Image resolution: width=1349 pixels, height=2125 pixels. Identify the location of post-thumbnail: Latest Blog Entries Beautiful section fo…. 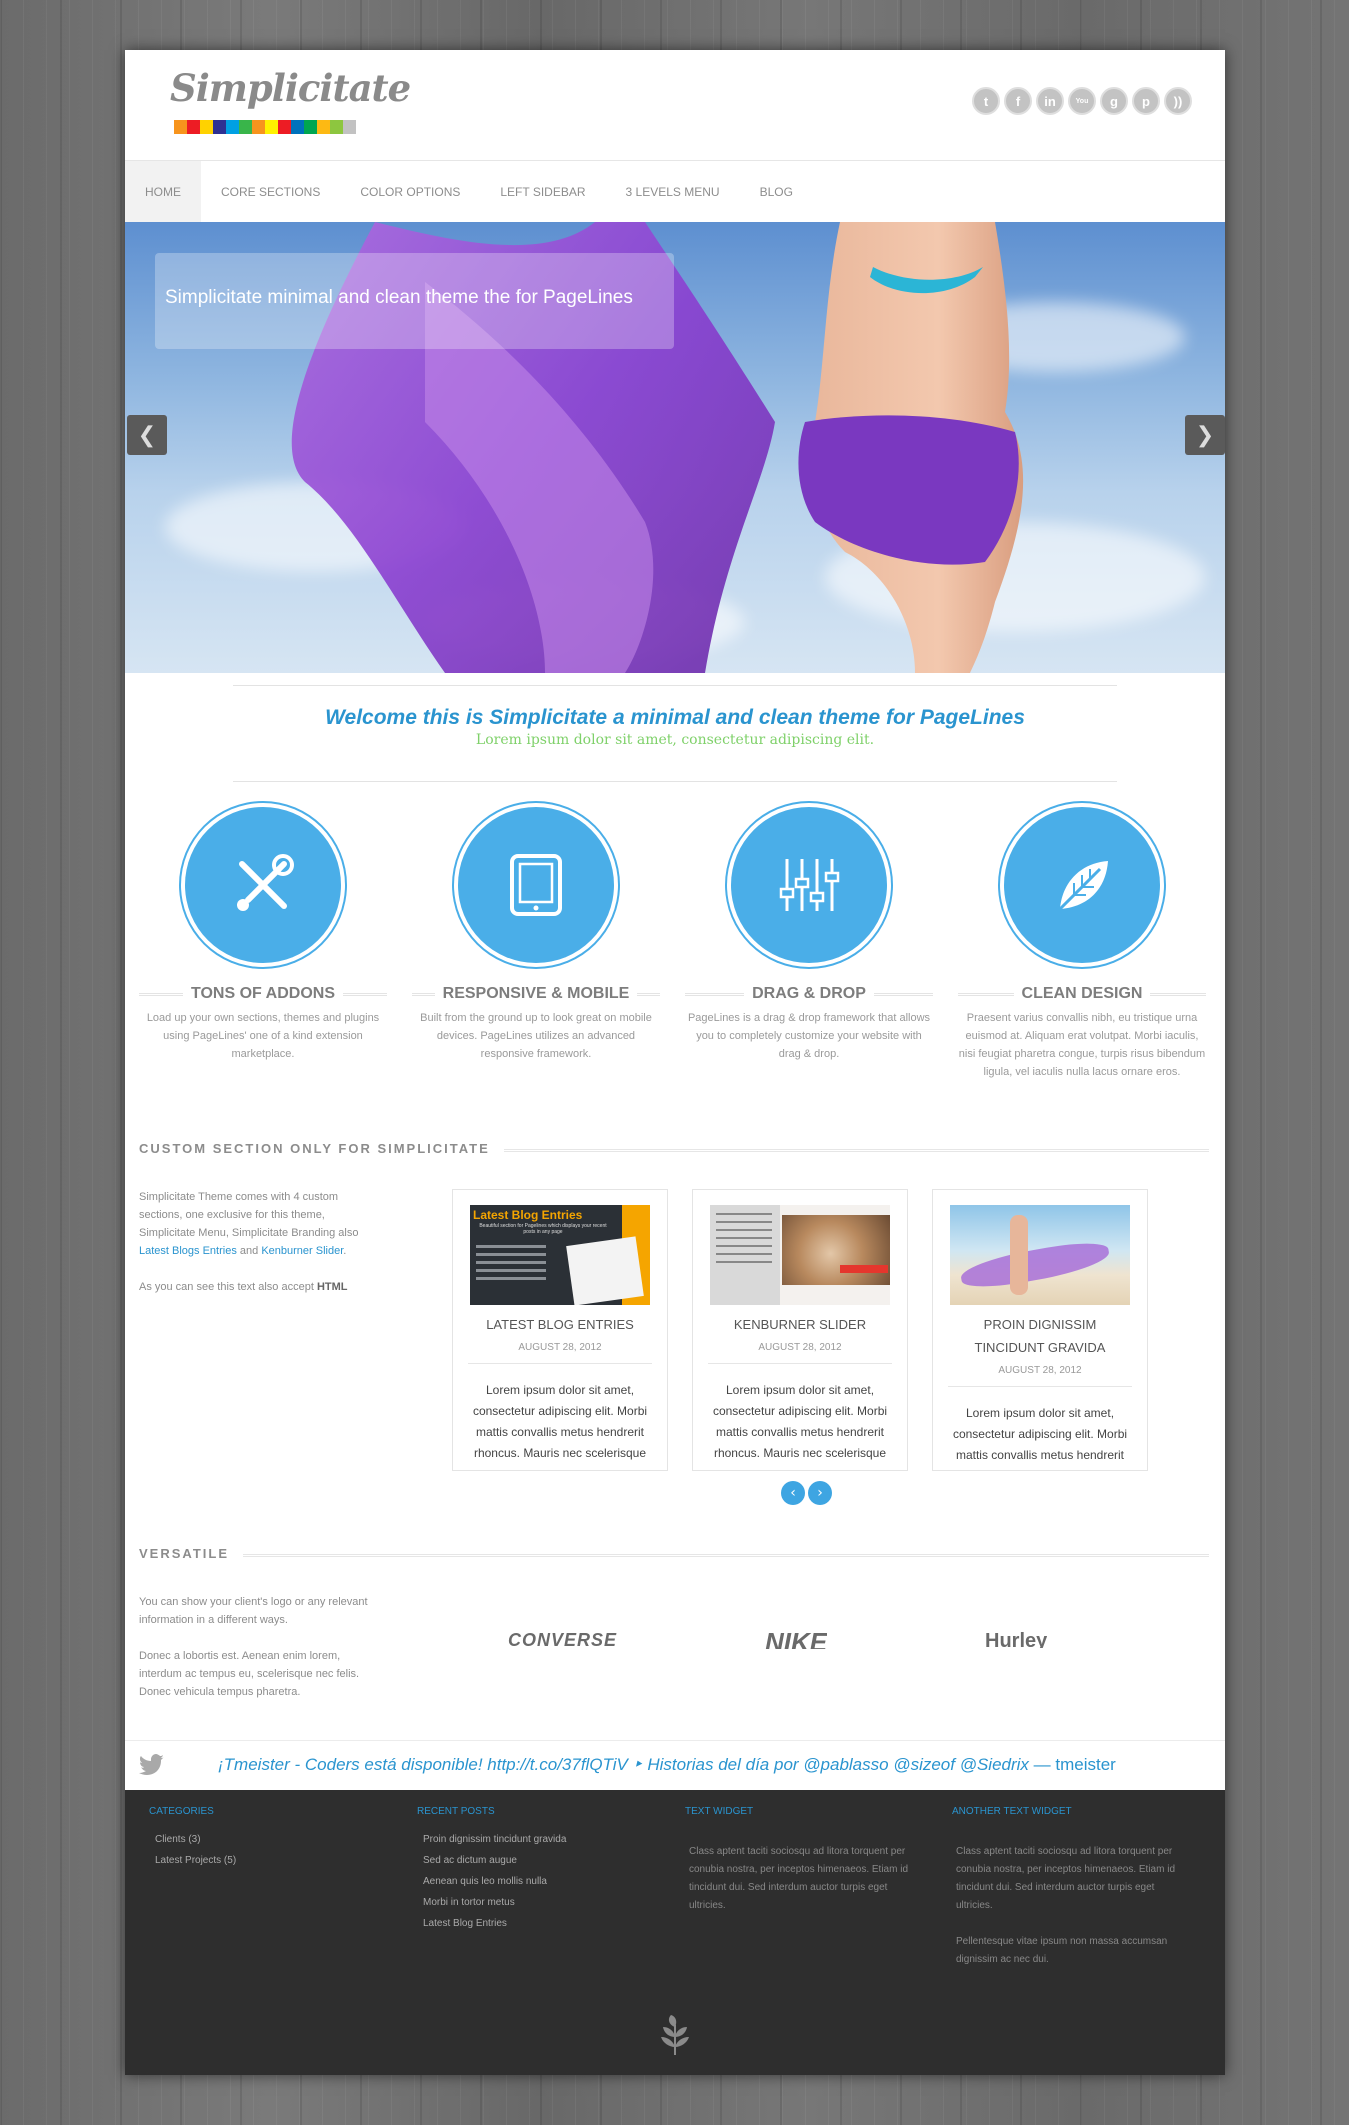
(560, 1255).